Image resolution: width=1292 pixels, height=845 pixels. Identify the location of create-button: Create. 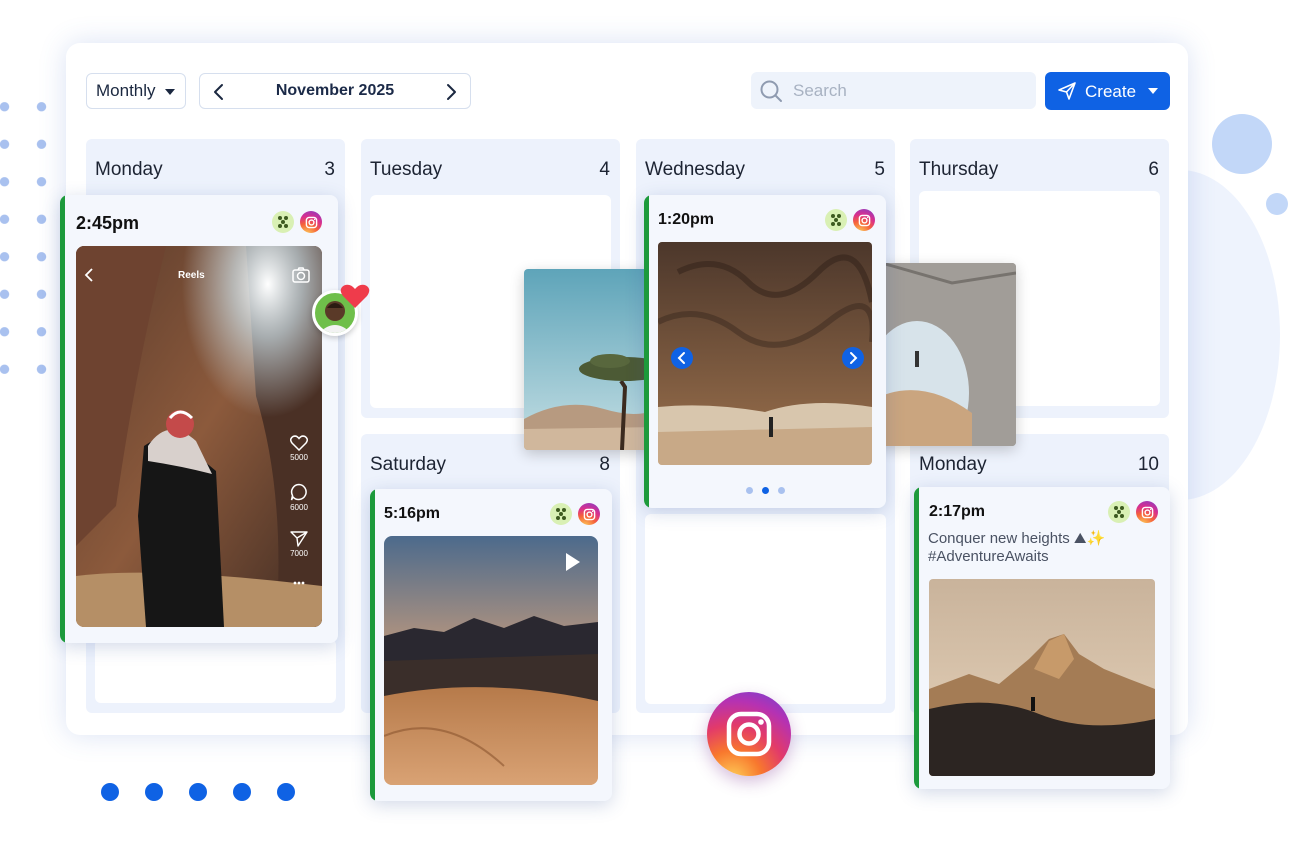
(1107, 91).